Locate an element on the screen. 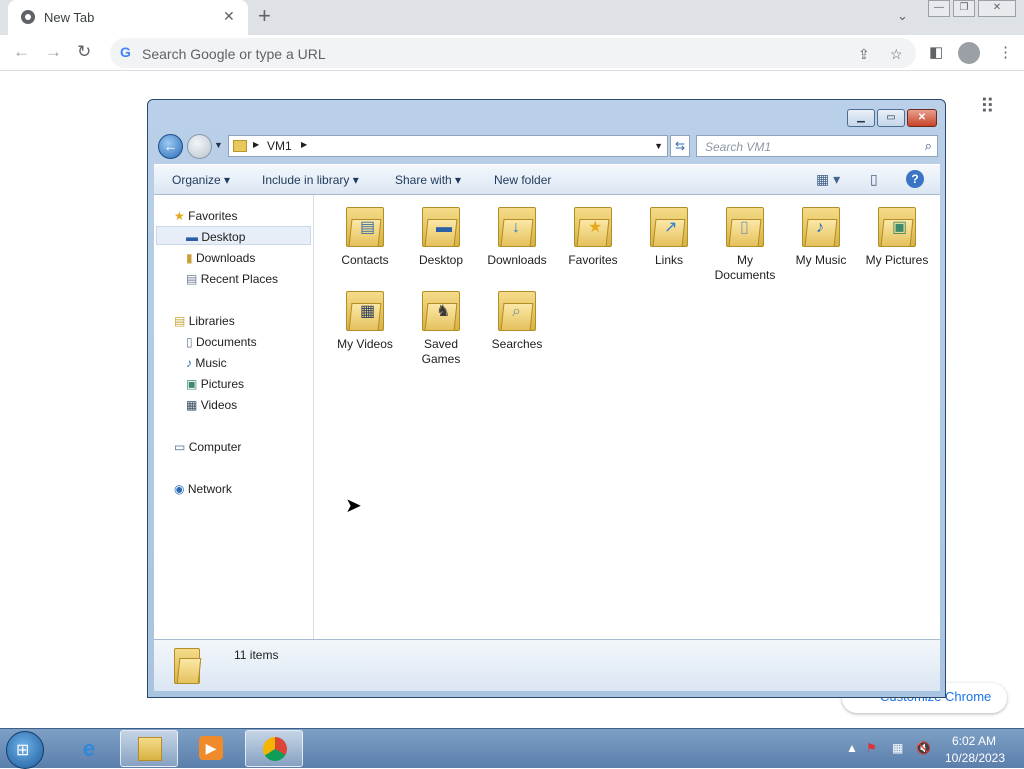 The image size is (1024, 769). link-arrow-icon: ↗ is located at coordinates (671, 227).